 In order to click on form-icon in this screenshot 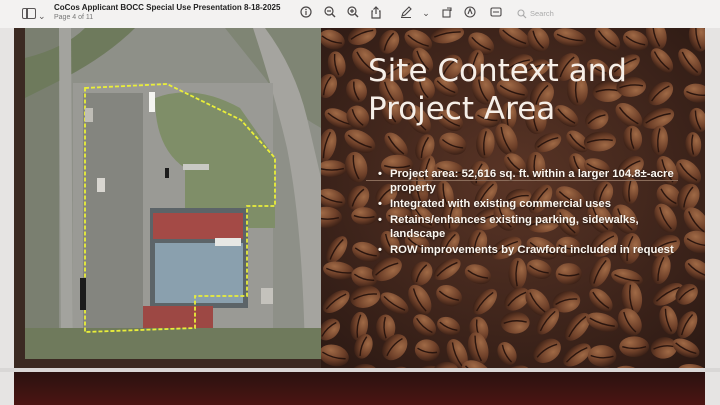, I will do `click(496, 13)`.